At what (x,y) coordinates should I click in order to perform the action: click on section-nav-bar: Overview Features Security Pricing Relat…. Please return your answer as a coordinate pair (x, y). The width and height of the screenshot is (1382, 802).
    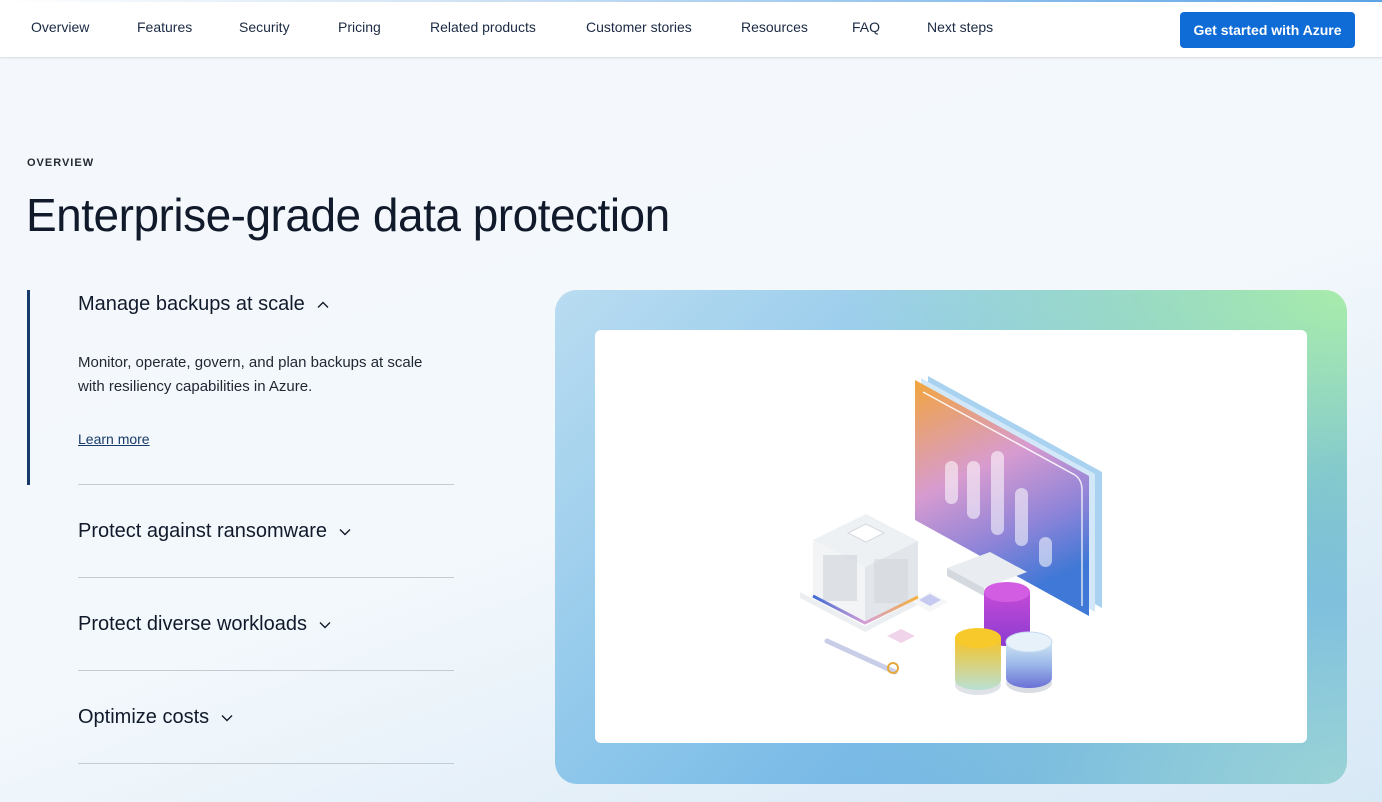
    Looking at the image, I should click on (691, 30).